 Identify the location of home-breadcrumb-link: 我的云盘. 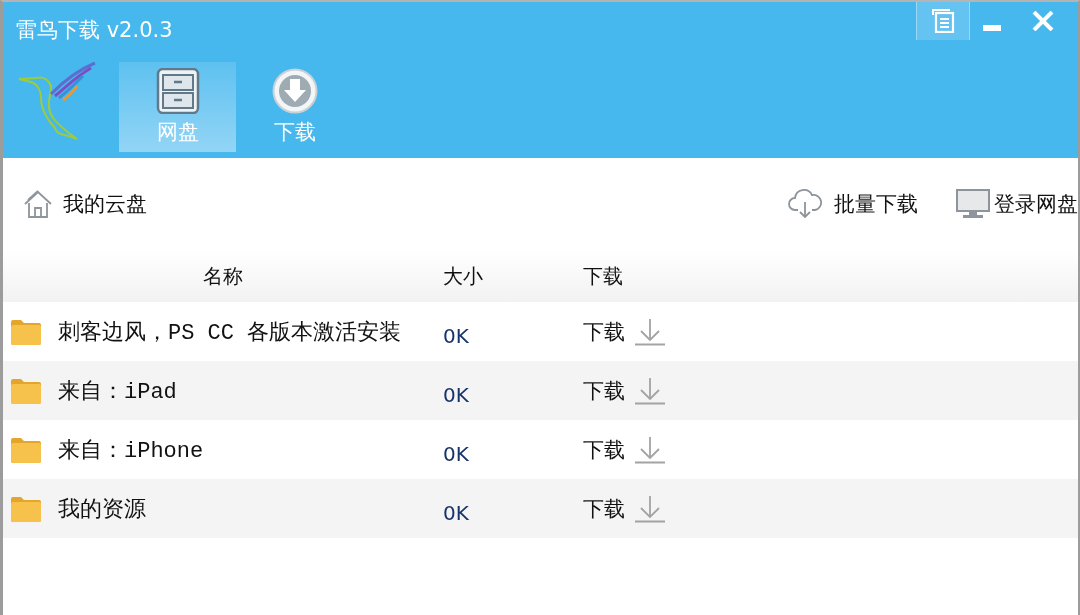
(85, 204).